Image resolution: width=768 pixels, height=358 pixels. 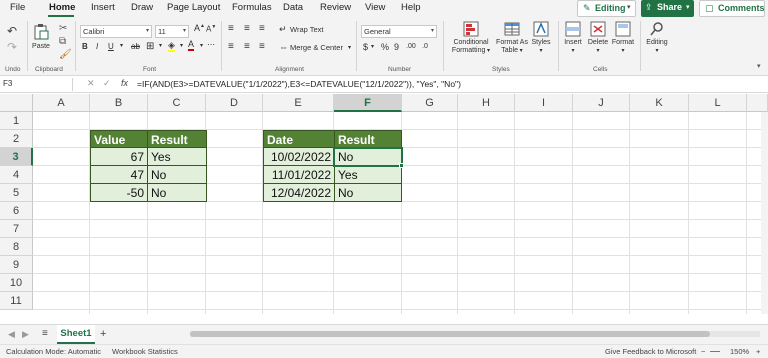 I want to click on insert-cells-button: Insert ▾, so click(x=573, y=38).